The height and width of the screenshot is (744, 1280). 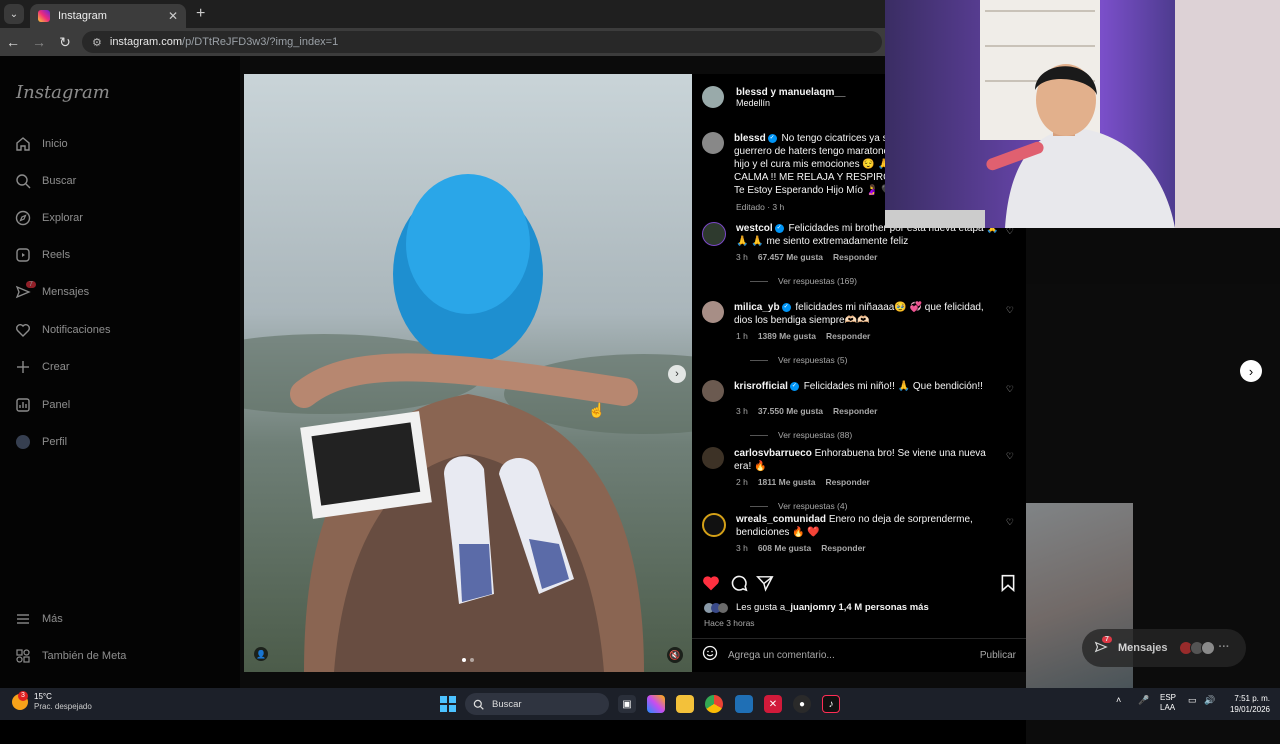 I want to click on mute-icon: 🔇, so click(x=675, y=655).